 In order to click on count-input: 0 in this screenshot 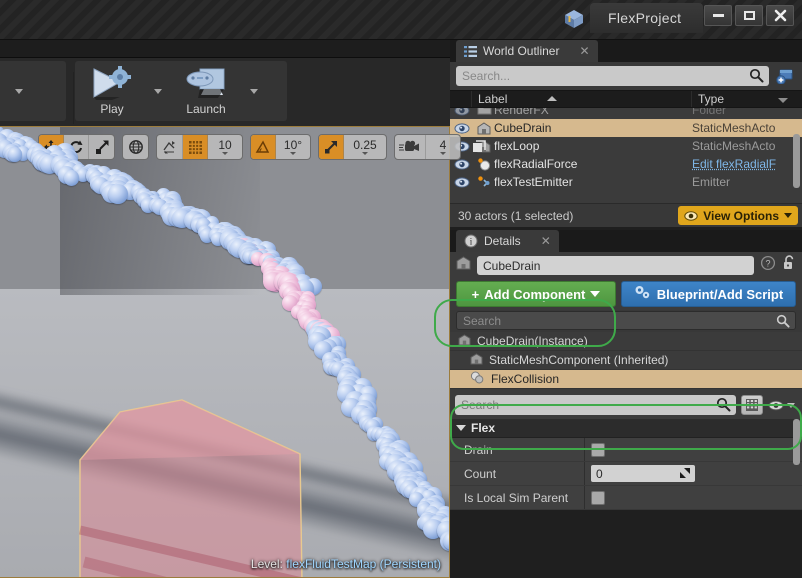, I will do `click(643, 473)`.